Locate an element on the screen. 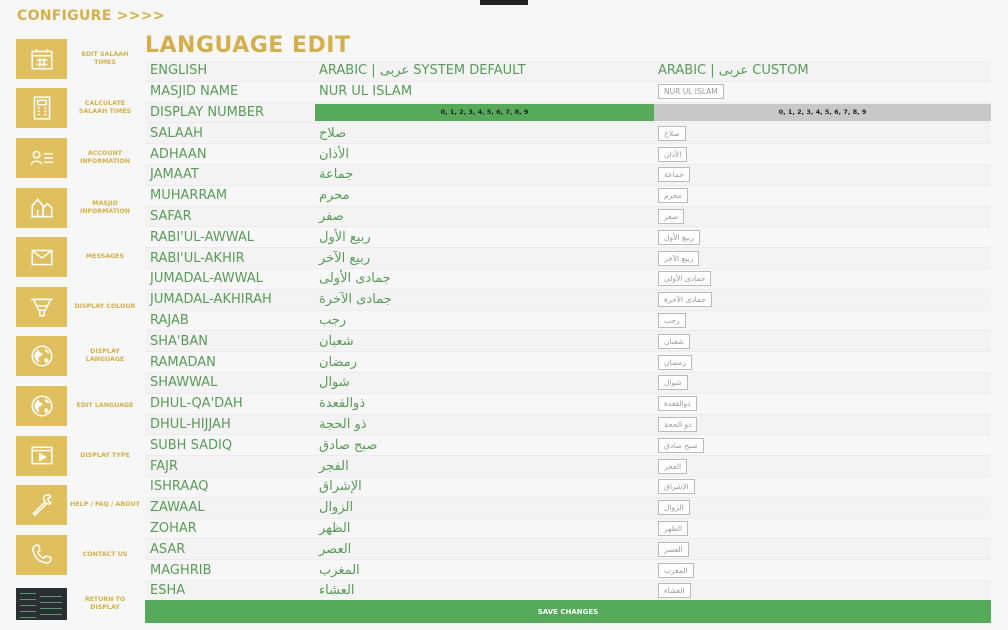 This screenshot has height=630, width=1008. arabic-default-term: ذو الحجة is located at coordinates (343, 424).